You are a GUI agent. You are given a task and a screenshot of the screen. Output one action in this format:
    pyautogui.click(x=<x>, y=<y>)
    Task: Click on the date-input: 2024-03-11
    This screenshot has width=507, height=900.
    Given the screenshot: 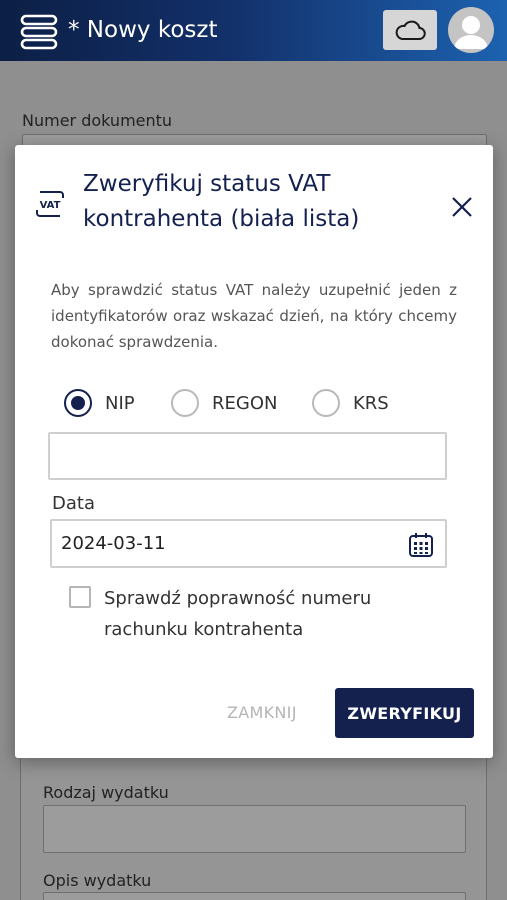 What is the action you would take?
    pyautogui.click(x=248, y=543)
    